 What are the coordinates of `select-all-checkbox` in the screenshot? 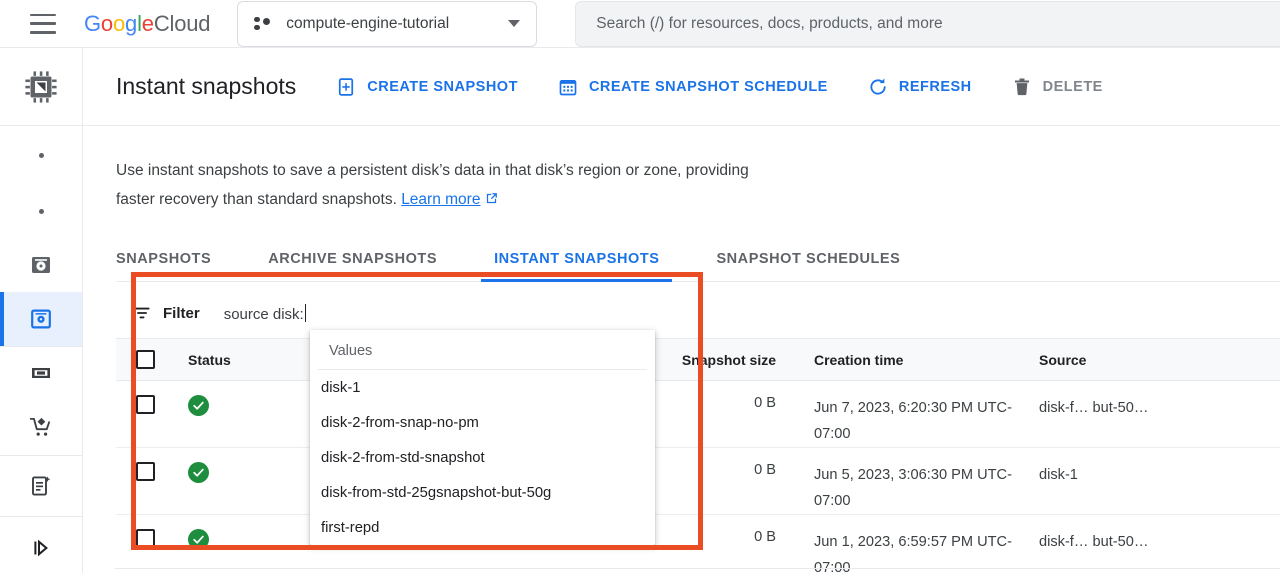 It's located at (145, 359).